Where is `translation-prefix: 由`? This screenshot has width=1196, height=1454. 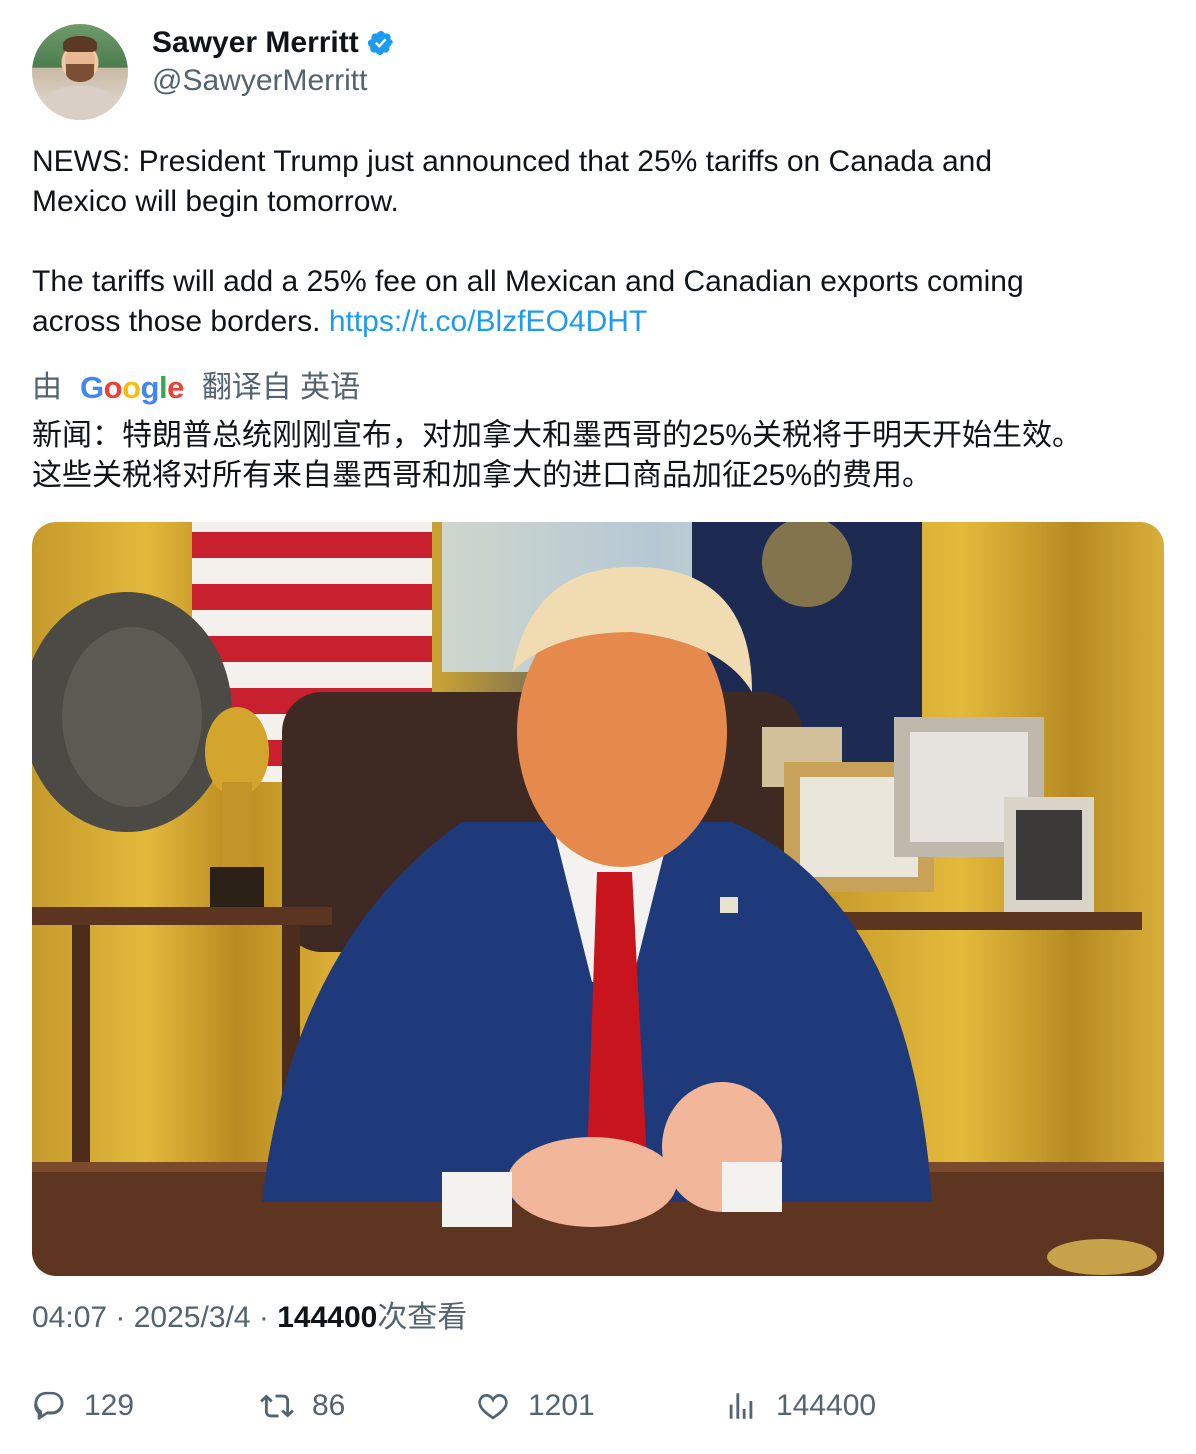 translation-prefix: 由 is located at coordinates (47, 387).